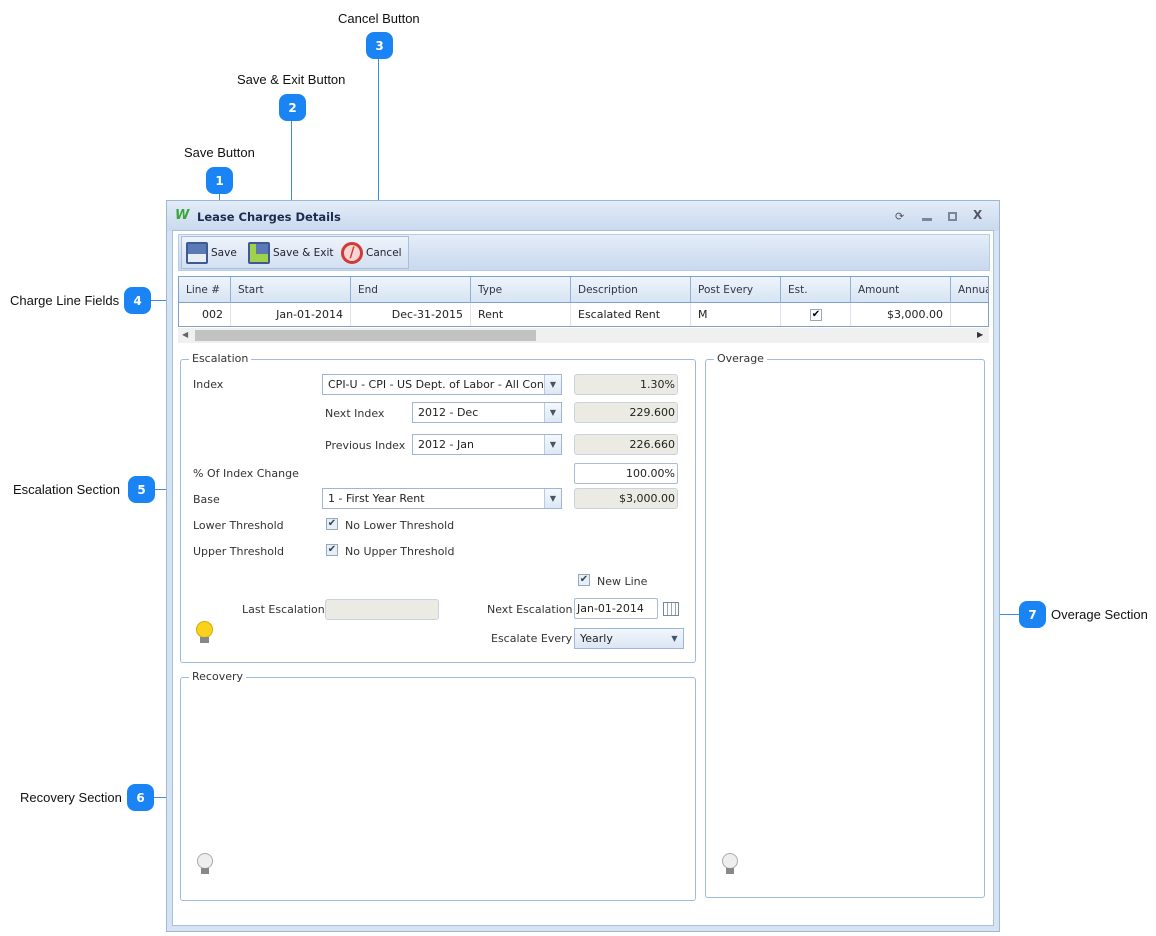  What do you see at coordinates (376, 498) in the screenshot?
I see `base-value: 1 - First Year Rent` at bounding box center [376, 498].